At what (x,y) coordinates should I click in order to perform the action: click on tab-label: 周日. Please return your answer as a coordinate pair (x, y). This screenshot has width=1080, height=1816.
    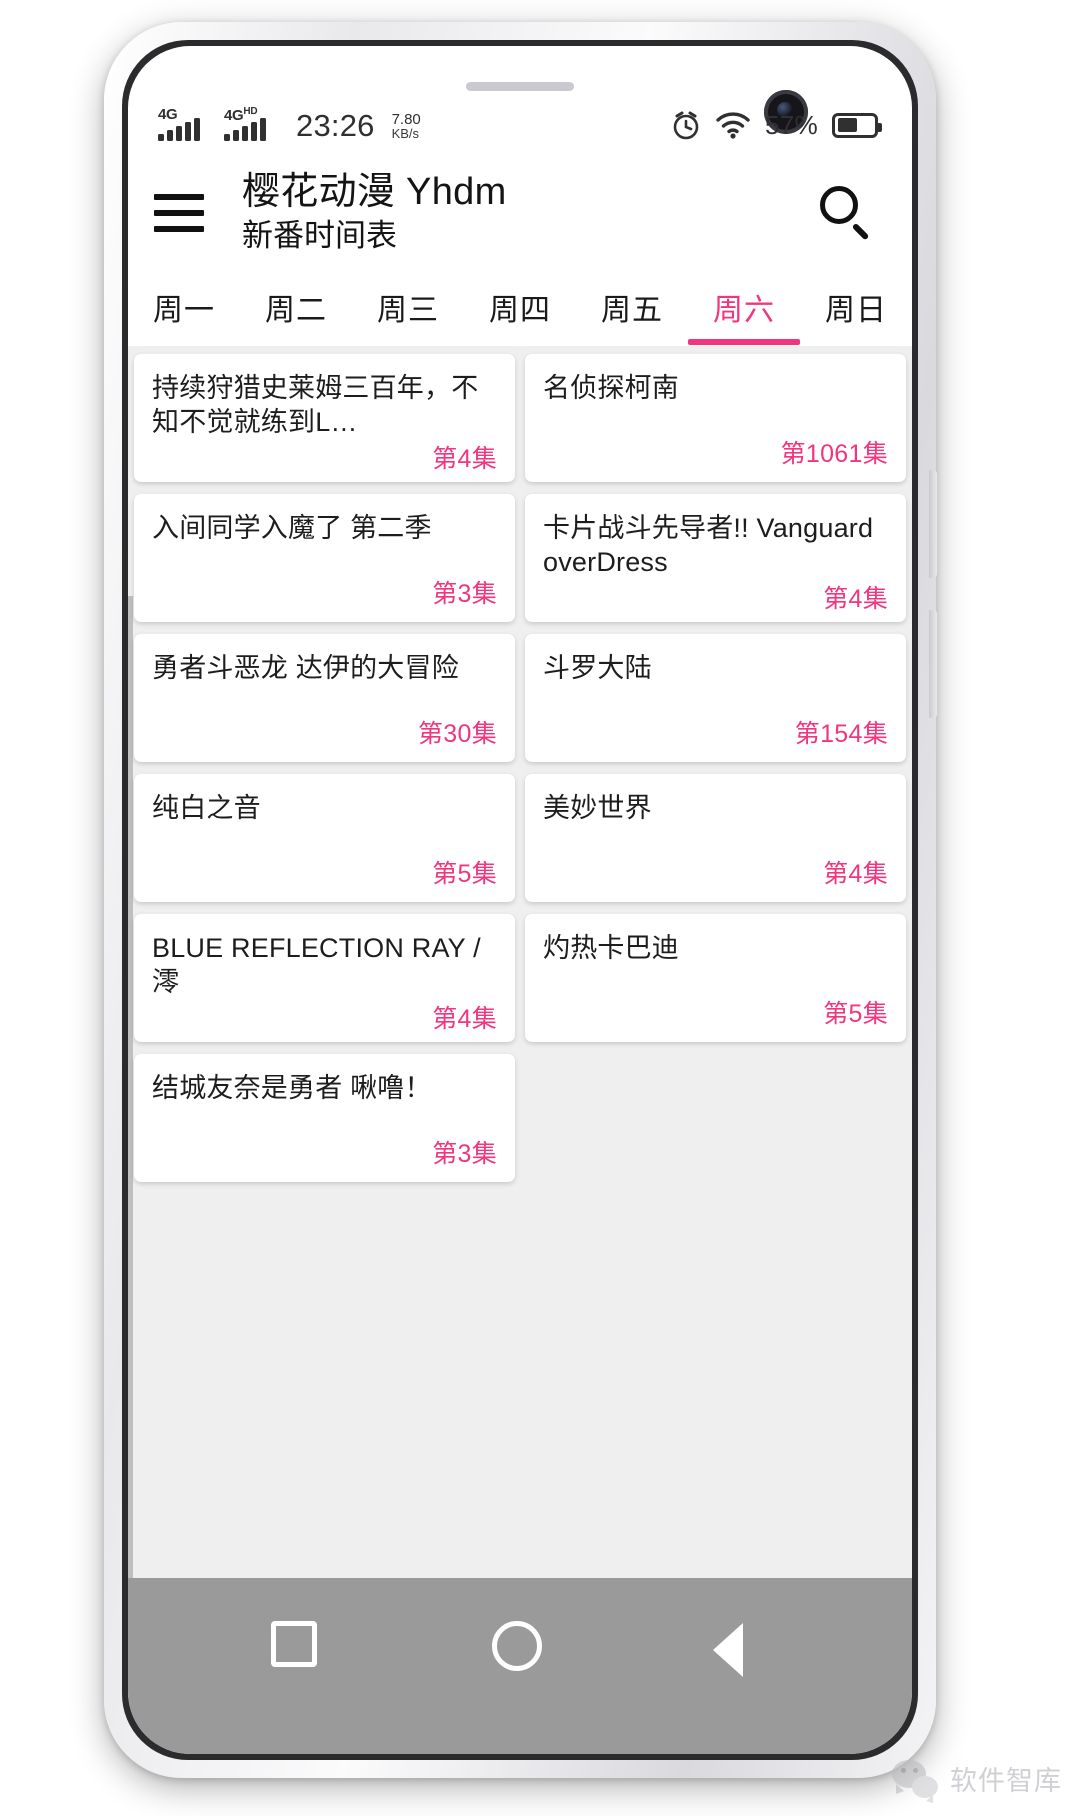
    Looking at the image, I should click on (856, 310).